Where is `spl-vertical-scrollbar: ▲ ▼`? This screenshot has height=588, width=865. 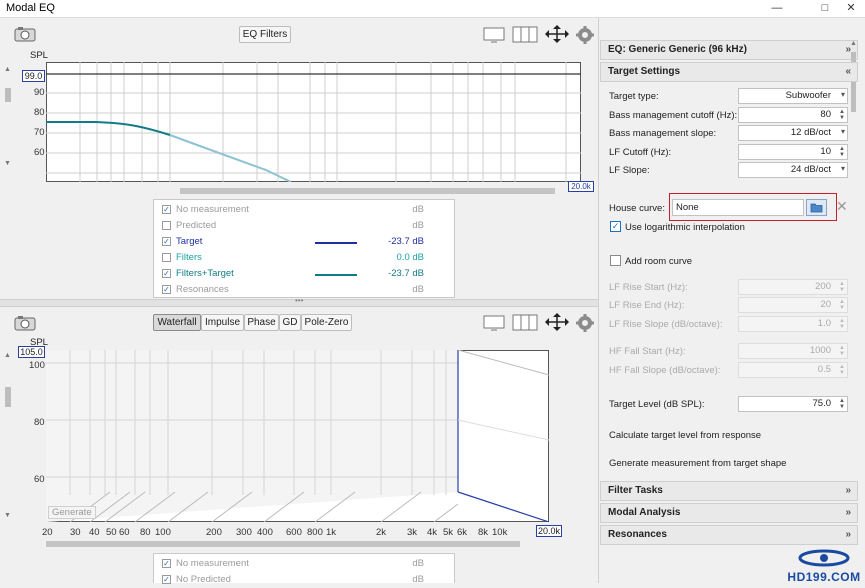 spl-vertical-scrollbar: ▲ ▼ is located at coordinates (8, 118).